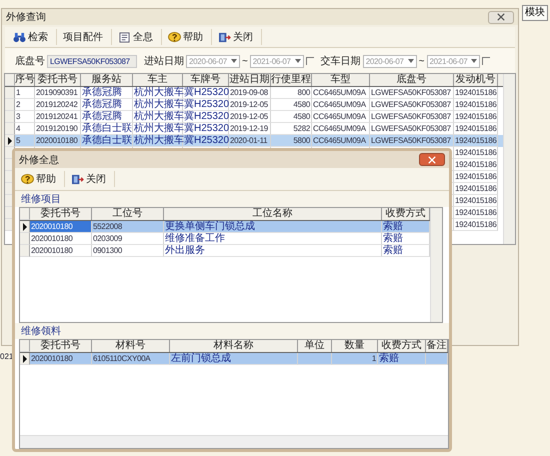 This screenshot has height=456, width=550. I want to click on table-cell: 维修准备工作, so click(273, 239).